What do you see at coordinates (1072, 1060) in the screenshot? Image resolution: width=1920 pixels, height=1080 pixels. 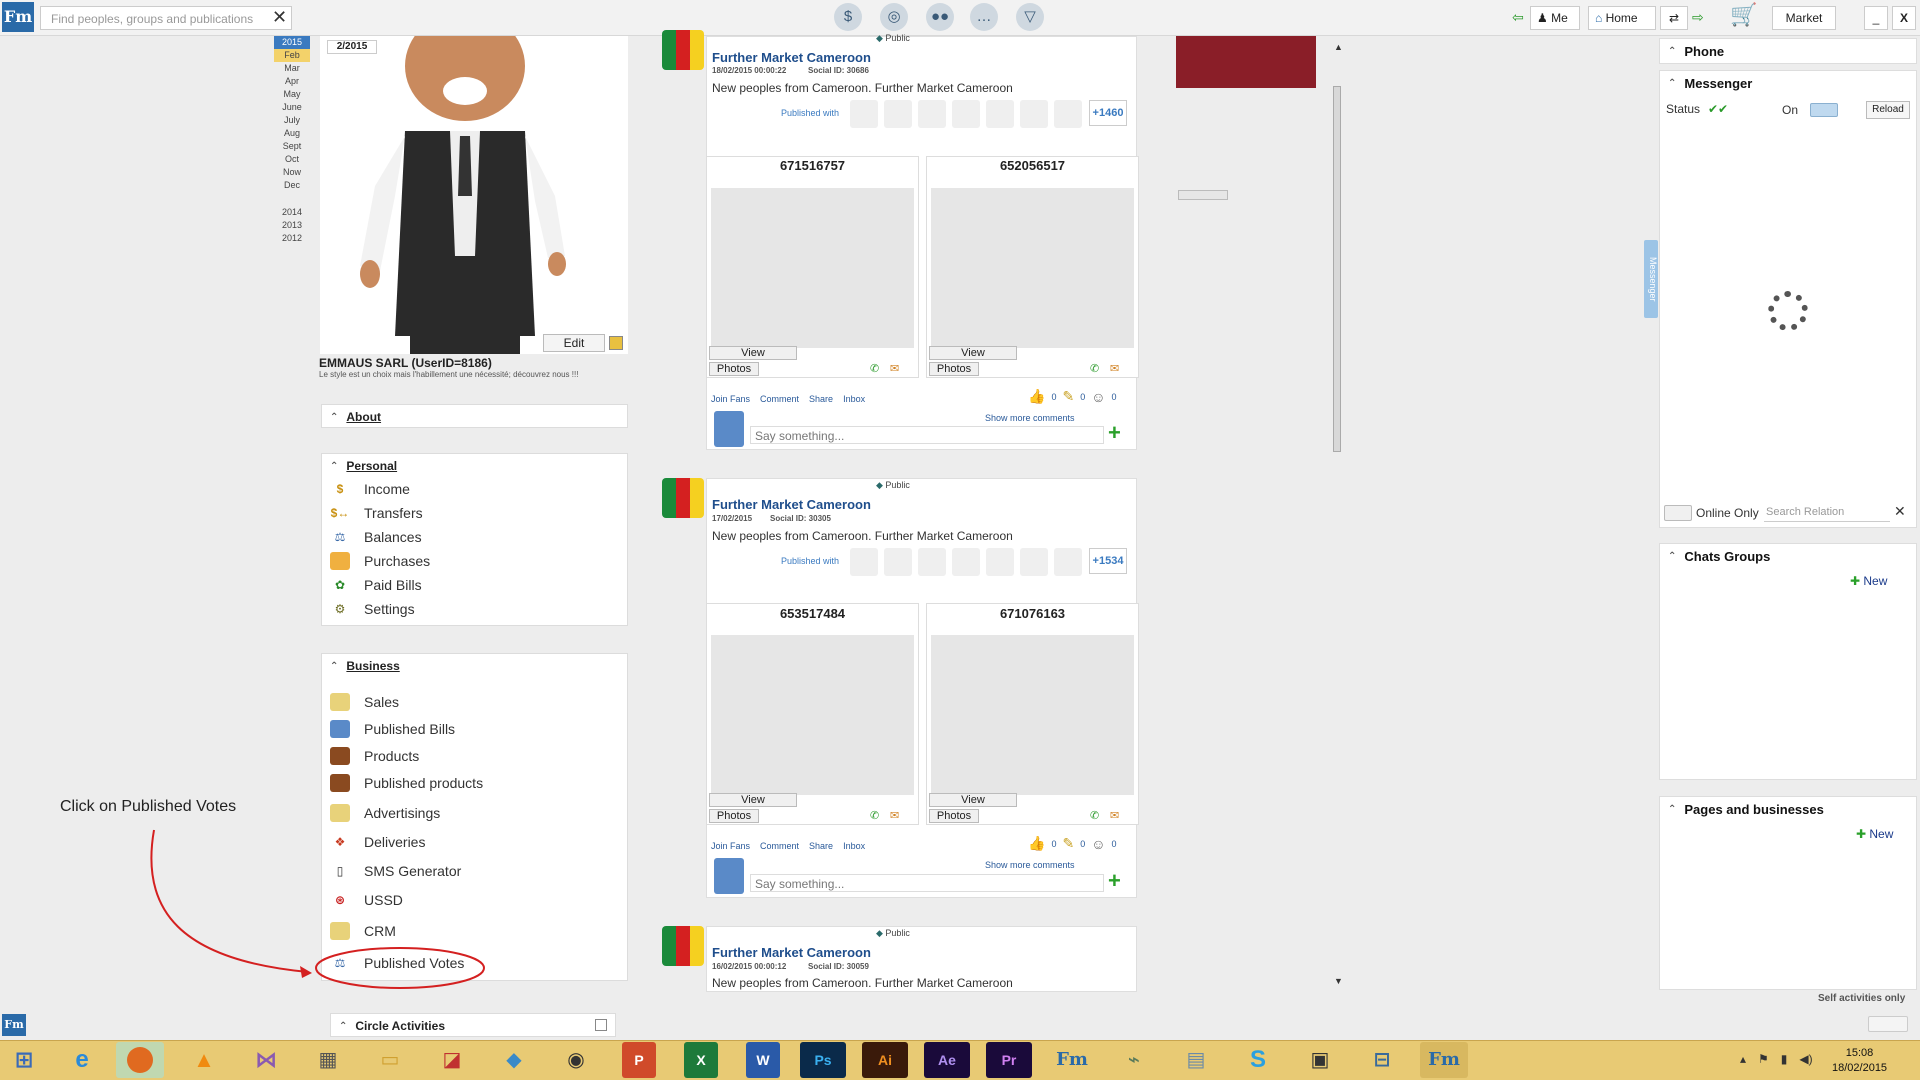 I see `fm-app-icon: Fm` at bounding box center [1072, 1060].